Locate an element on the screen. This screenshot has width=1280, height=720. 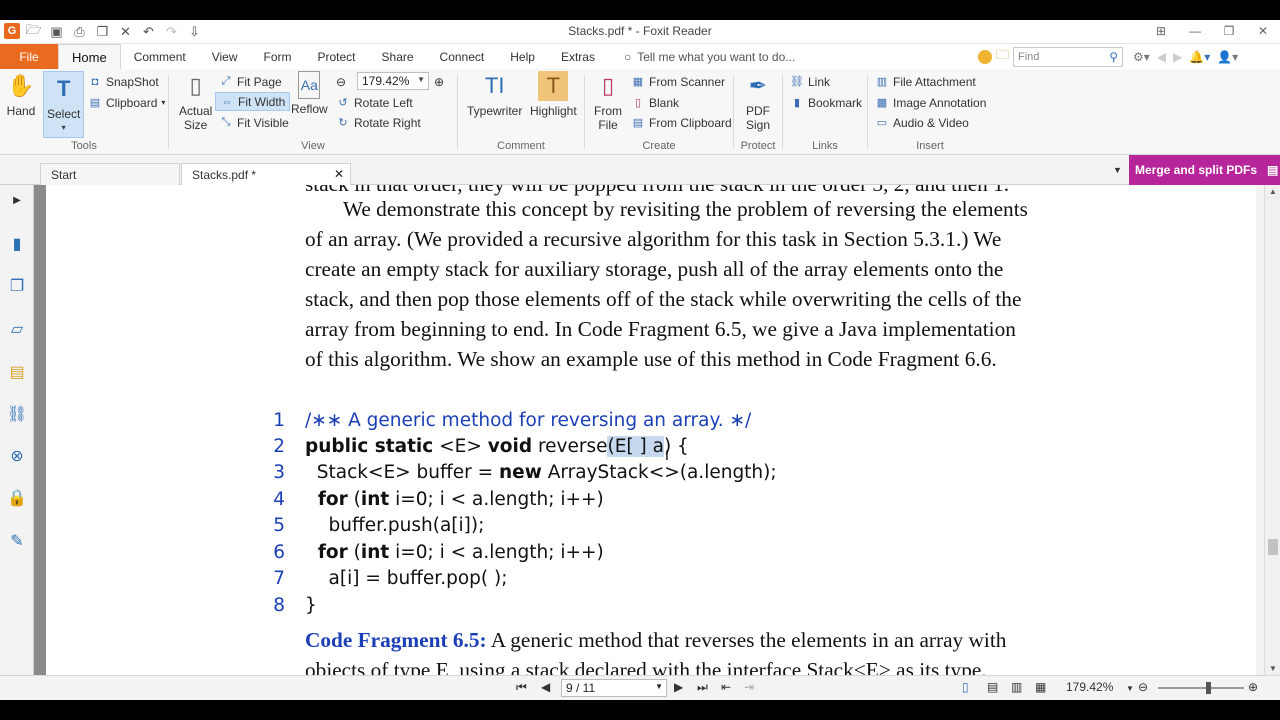
close-window-button: ✕ is located at coordinates (1263, 31).